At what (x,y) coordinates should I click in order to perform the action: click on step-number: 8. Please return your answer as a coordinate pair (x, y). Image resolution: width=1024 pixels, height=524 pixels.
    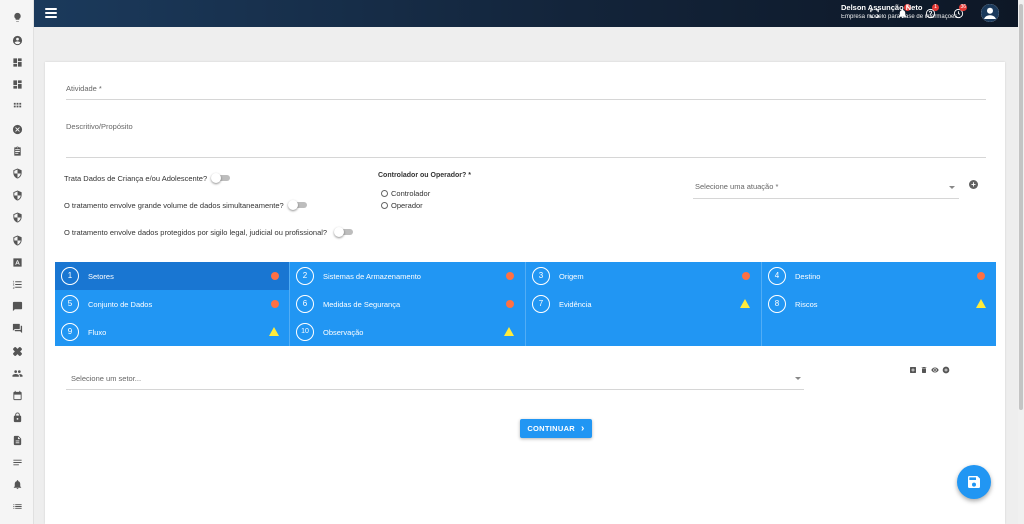
    Looking at the image, I should click on (777, 304).